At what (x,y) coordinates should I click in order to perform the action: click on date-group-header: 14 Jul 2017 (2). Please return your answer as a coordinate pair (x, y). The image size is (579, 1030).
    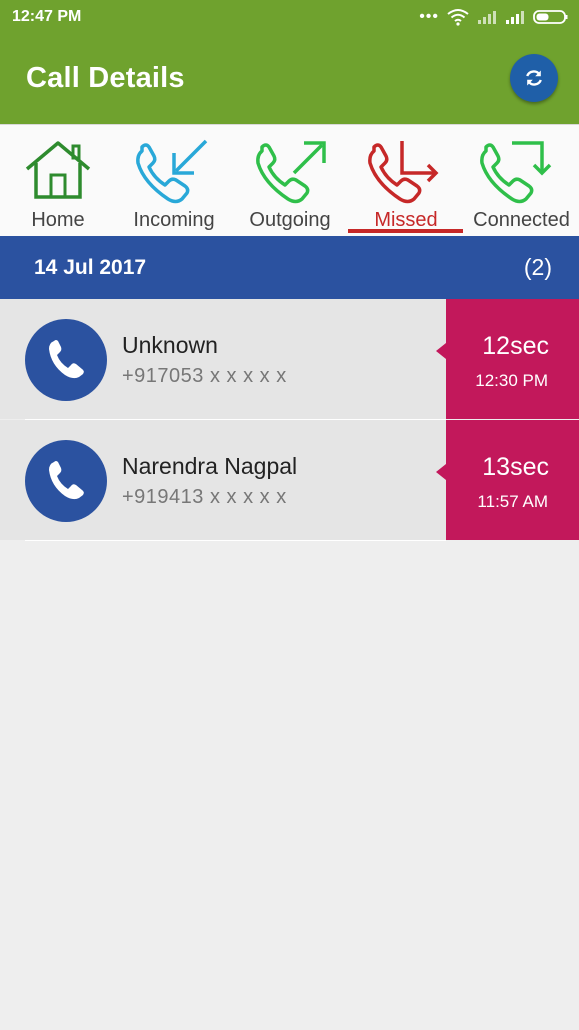
    Looking at the image, I should click on (289, 267).